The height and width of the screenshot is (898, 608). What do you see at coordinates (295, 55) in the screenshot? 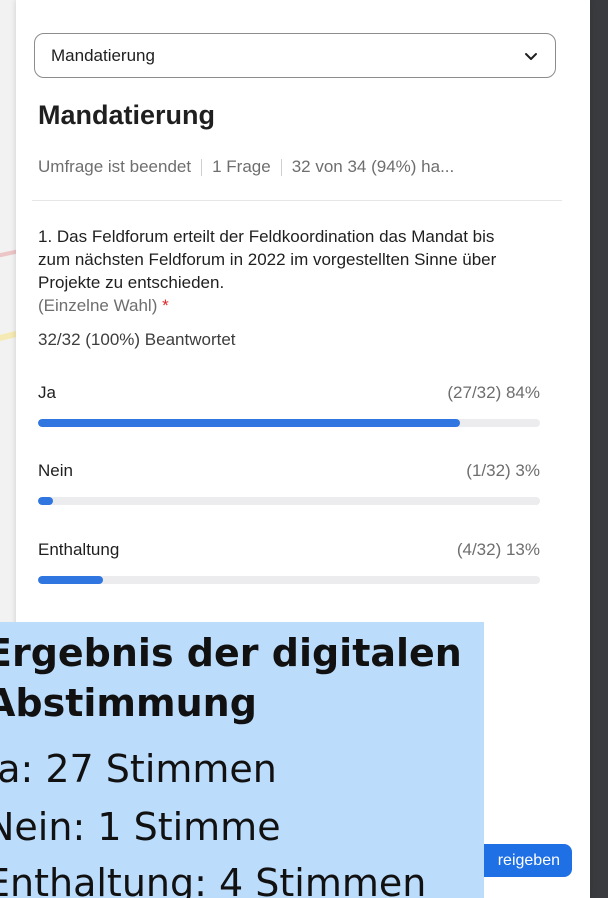
I see `poll-select-dropdown: Mandatierung` at bounding box center [295, 55].